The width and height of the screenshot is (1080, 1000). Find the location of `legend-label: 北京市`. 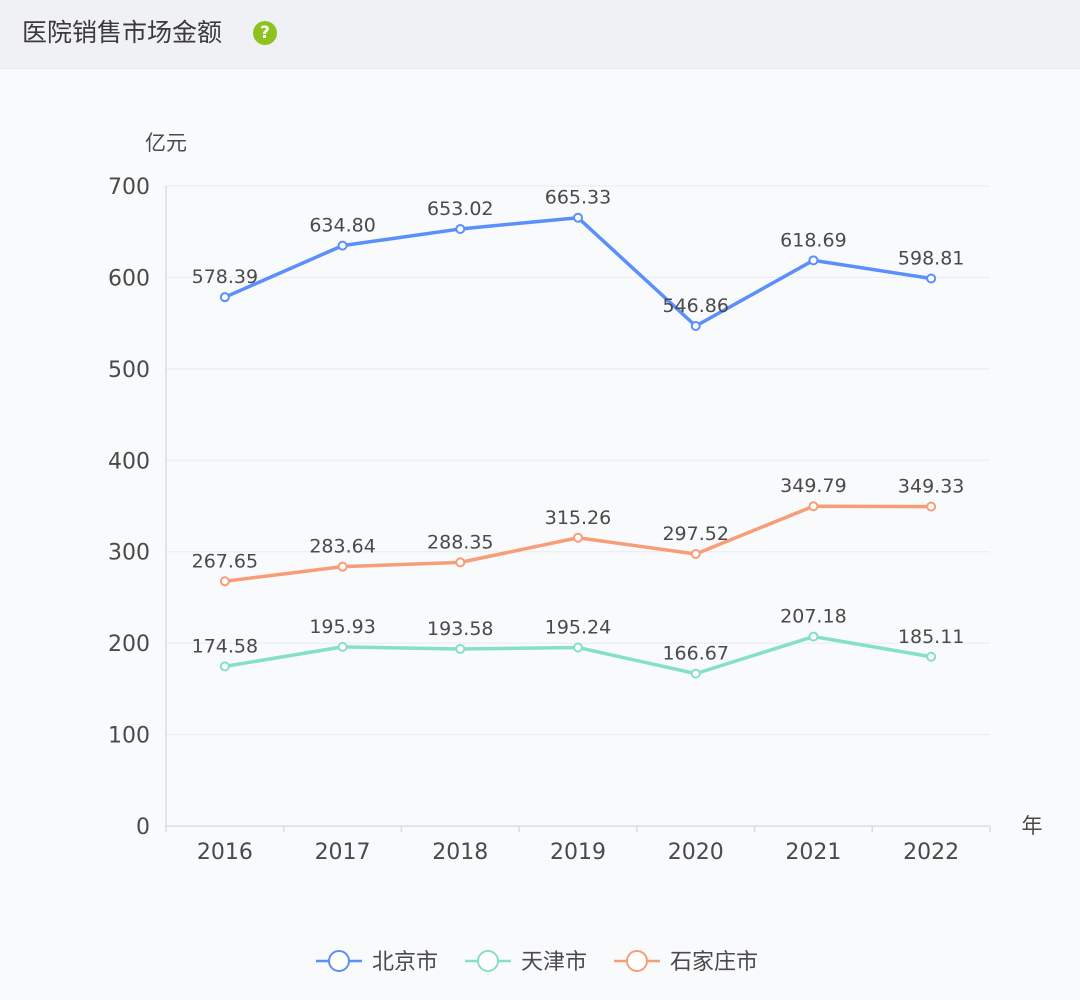

legend-label: 北京市 is located at coordinates (405, 962).